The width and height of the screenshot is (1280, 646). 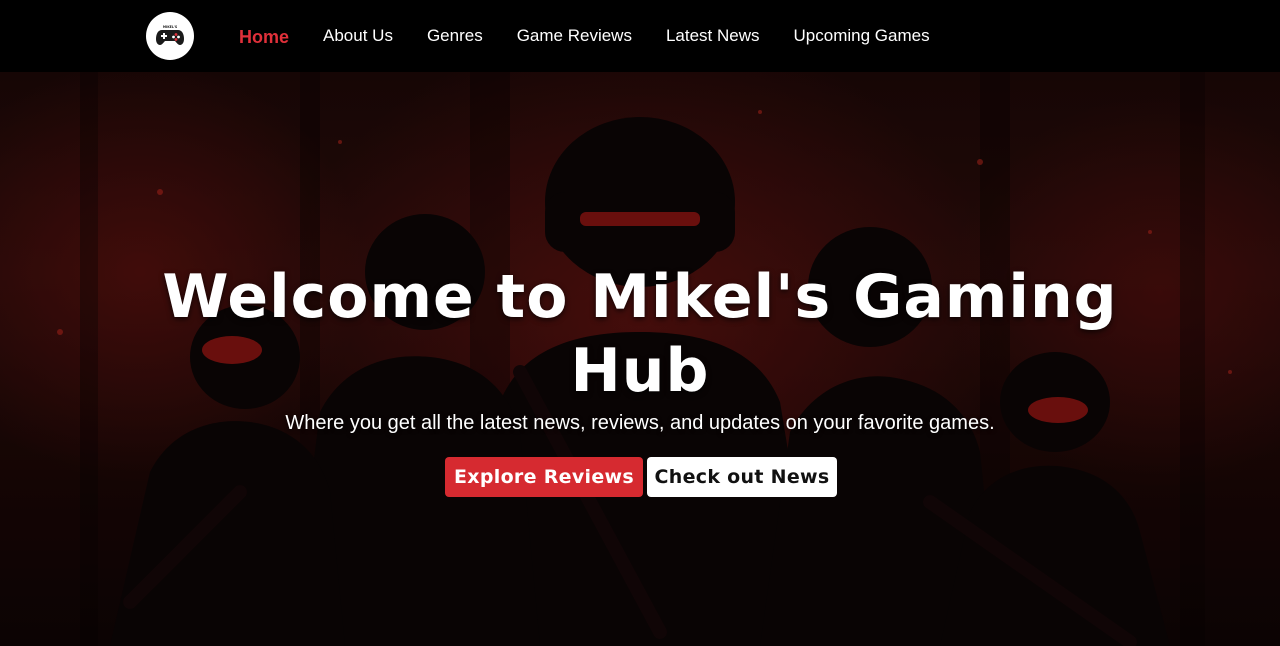 I want to click on site-logo: MIKEL'S, so click(x=170, y=36).